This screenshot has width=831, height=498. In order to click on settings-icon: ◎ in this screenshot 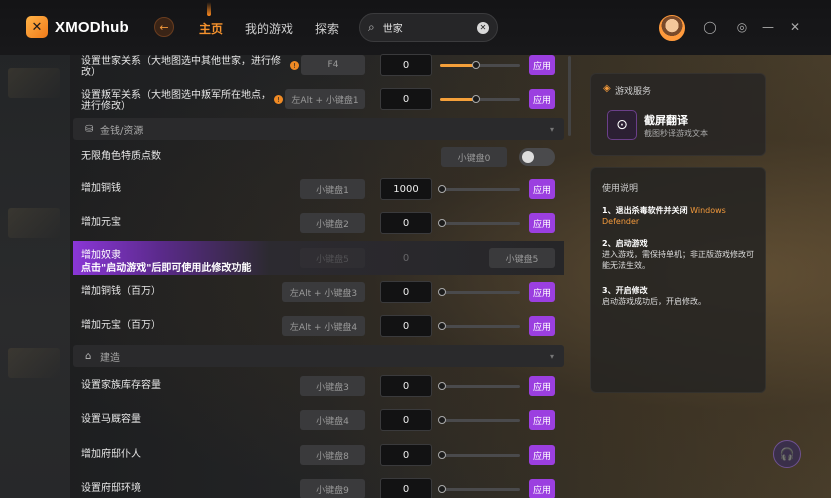, I will do `click(742, 27)`.